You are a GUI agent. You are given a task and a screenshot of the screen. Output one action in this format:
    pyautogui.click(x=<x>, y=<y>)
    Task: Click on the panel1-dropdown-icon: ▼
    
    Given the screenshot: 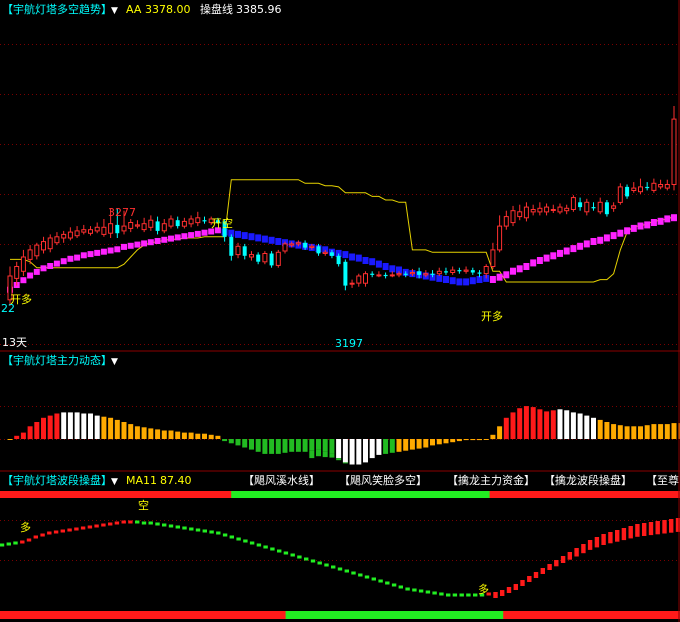 What is the action you would take?
    pyautogui.click(x=114, y=11)
    